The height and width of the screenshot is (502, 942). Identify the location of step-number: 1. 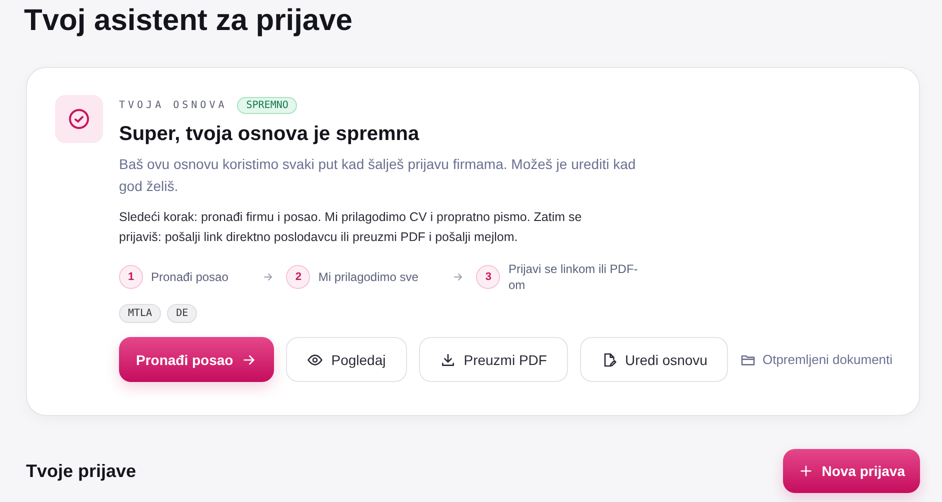
(131, 277).